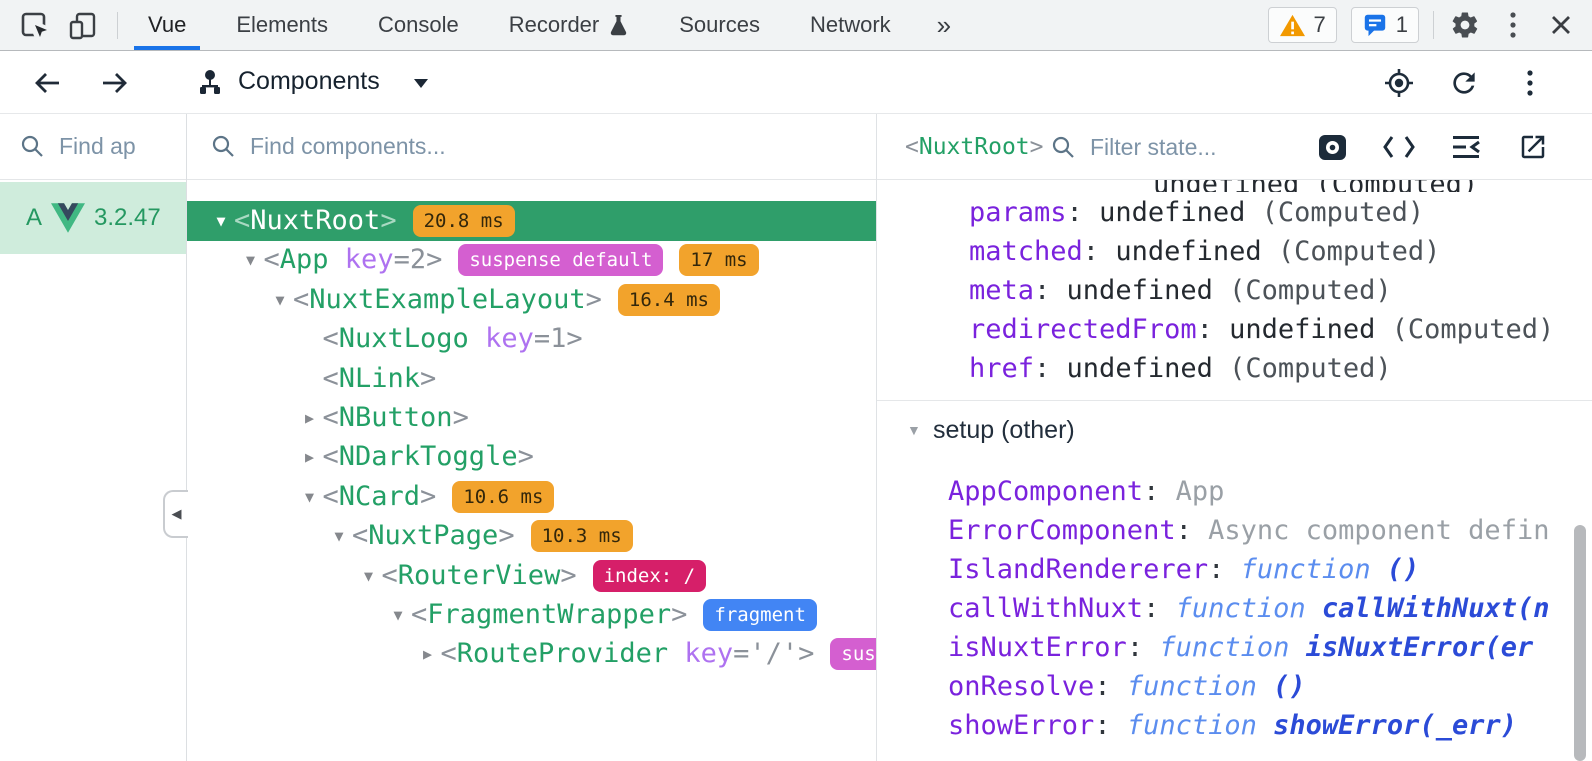 This screenshot has height=761, width=1592. I want to click on setup-row-IslandRendererer: IslandRendererer: function (), so click(1183, 570).